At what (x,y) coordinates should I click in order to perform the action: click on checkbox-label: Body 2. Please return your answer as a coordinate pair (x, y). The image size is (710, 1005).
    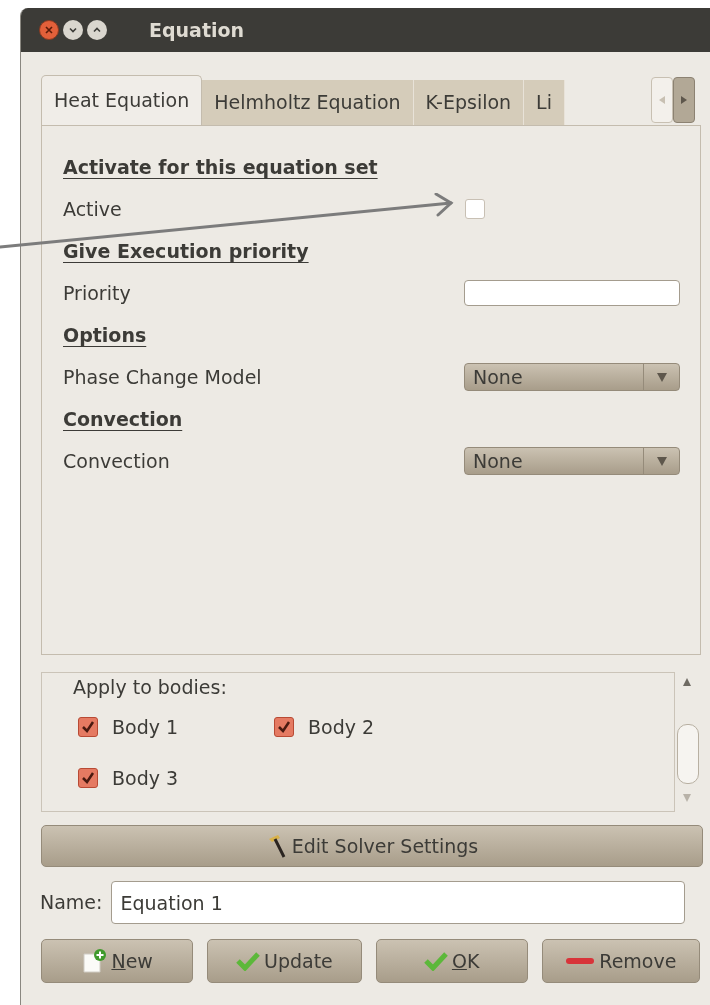
    Looking at the image, I should click on (341, 727).